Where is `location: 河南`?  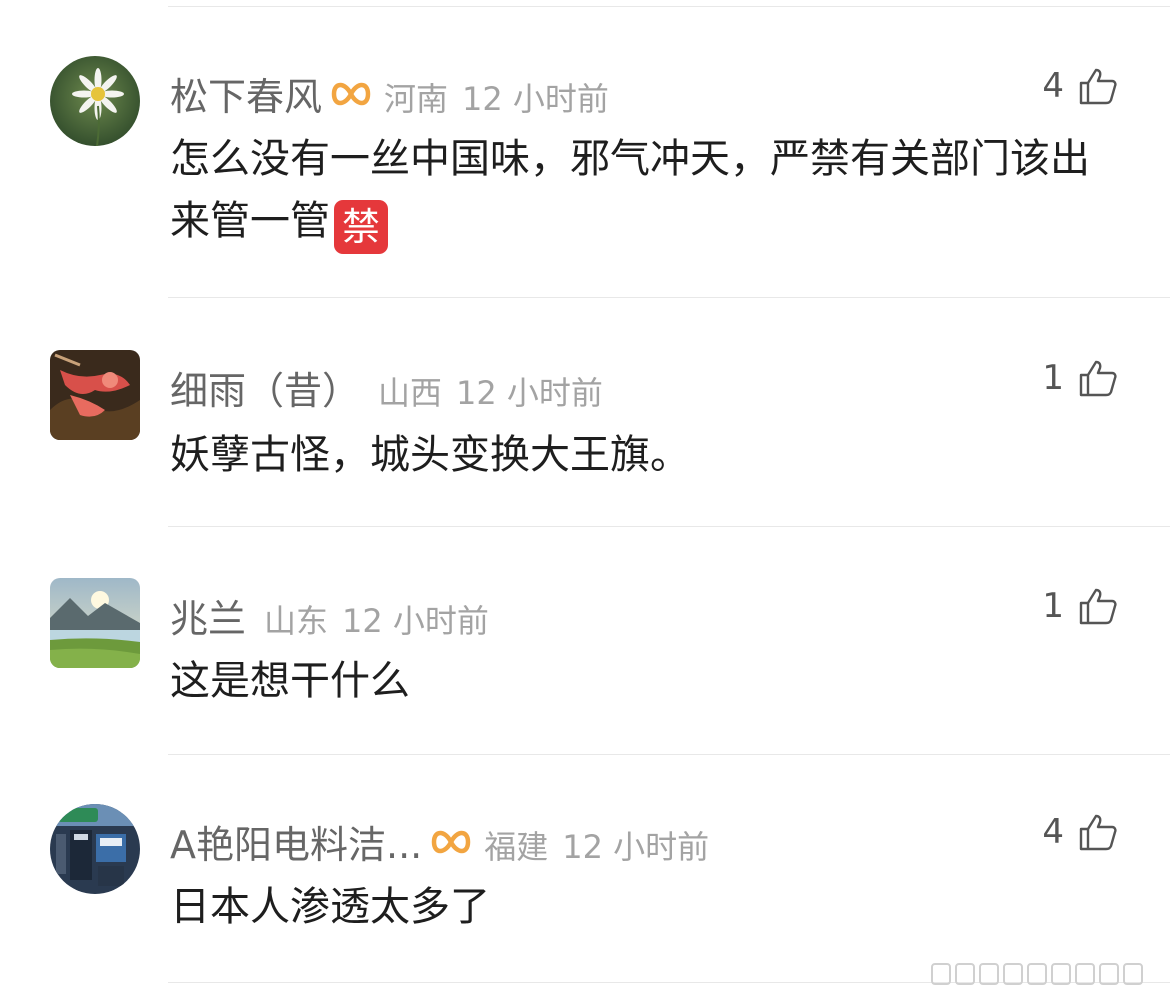
location: 河南 is located at coordinates (416, 99).